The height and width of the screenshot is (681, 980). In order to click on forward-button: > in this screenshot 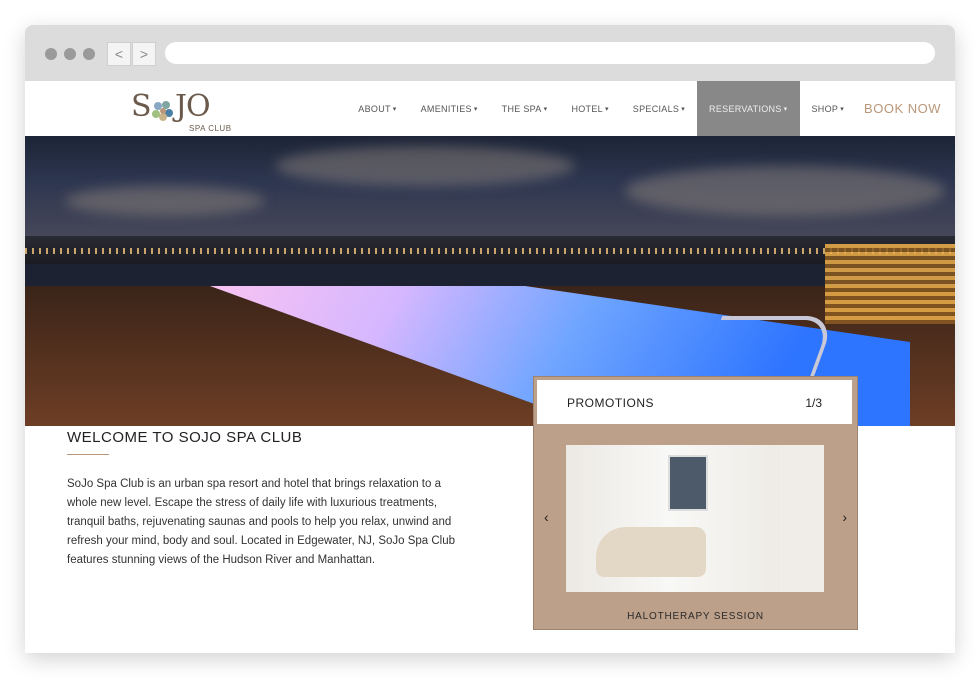, I will do `click(144, 54)`.